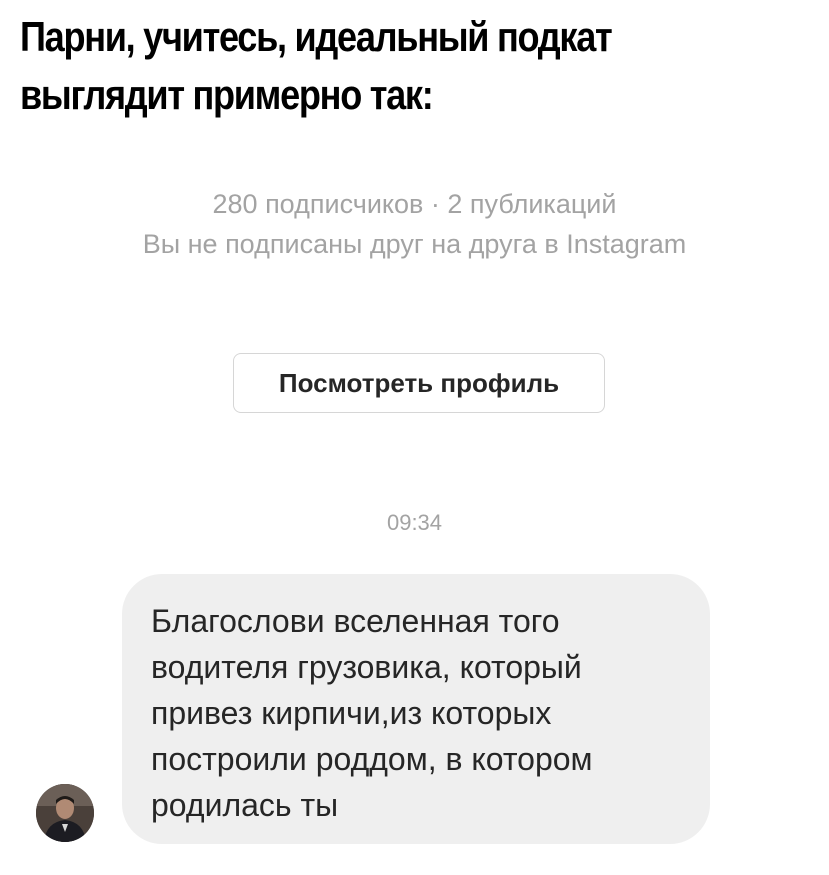  What do you see at coordinates (316, 36) in the screenshot?
I see `caption-line-1: Парни, учитесь, идеальный подкат` at bounding box center [316, 36].